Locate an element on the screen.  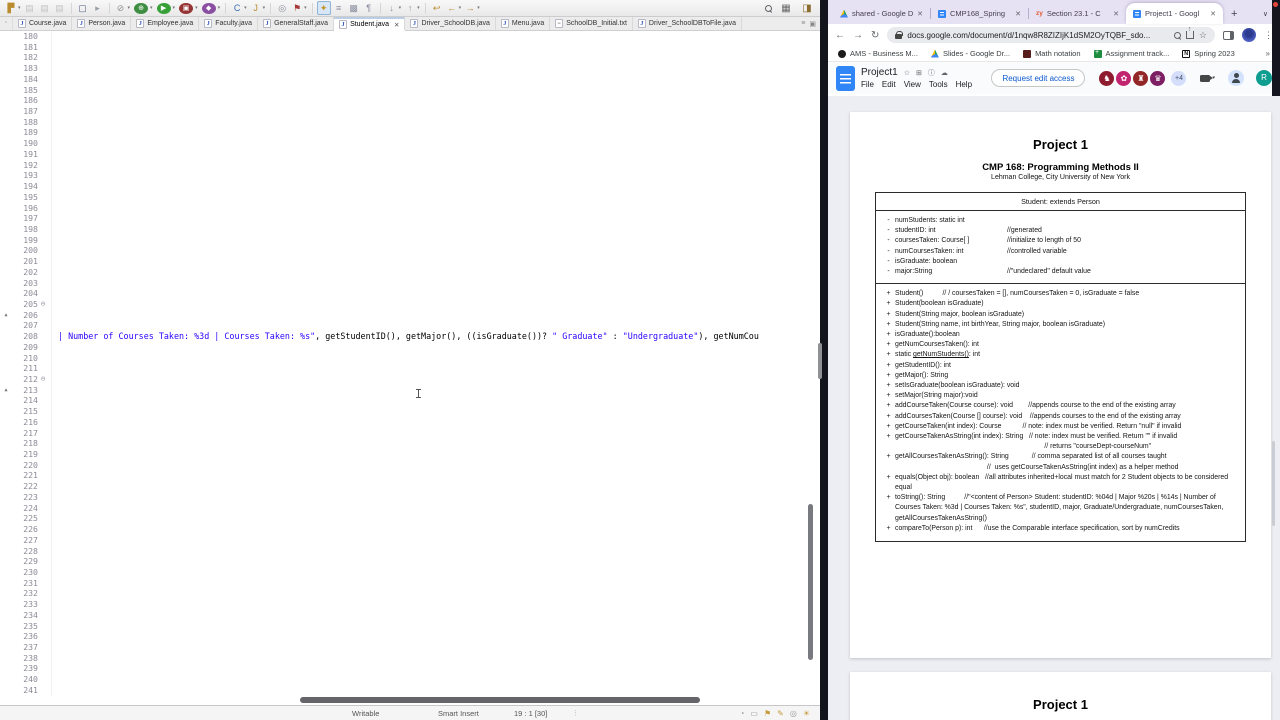
forward-button: → is located at coordinates (858, 35).